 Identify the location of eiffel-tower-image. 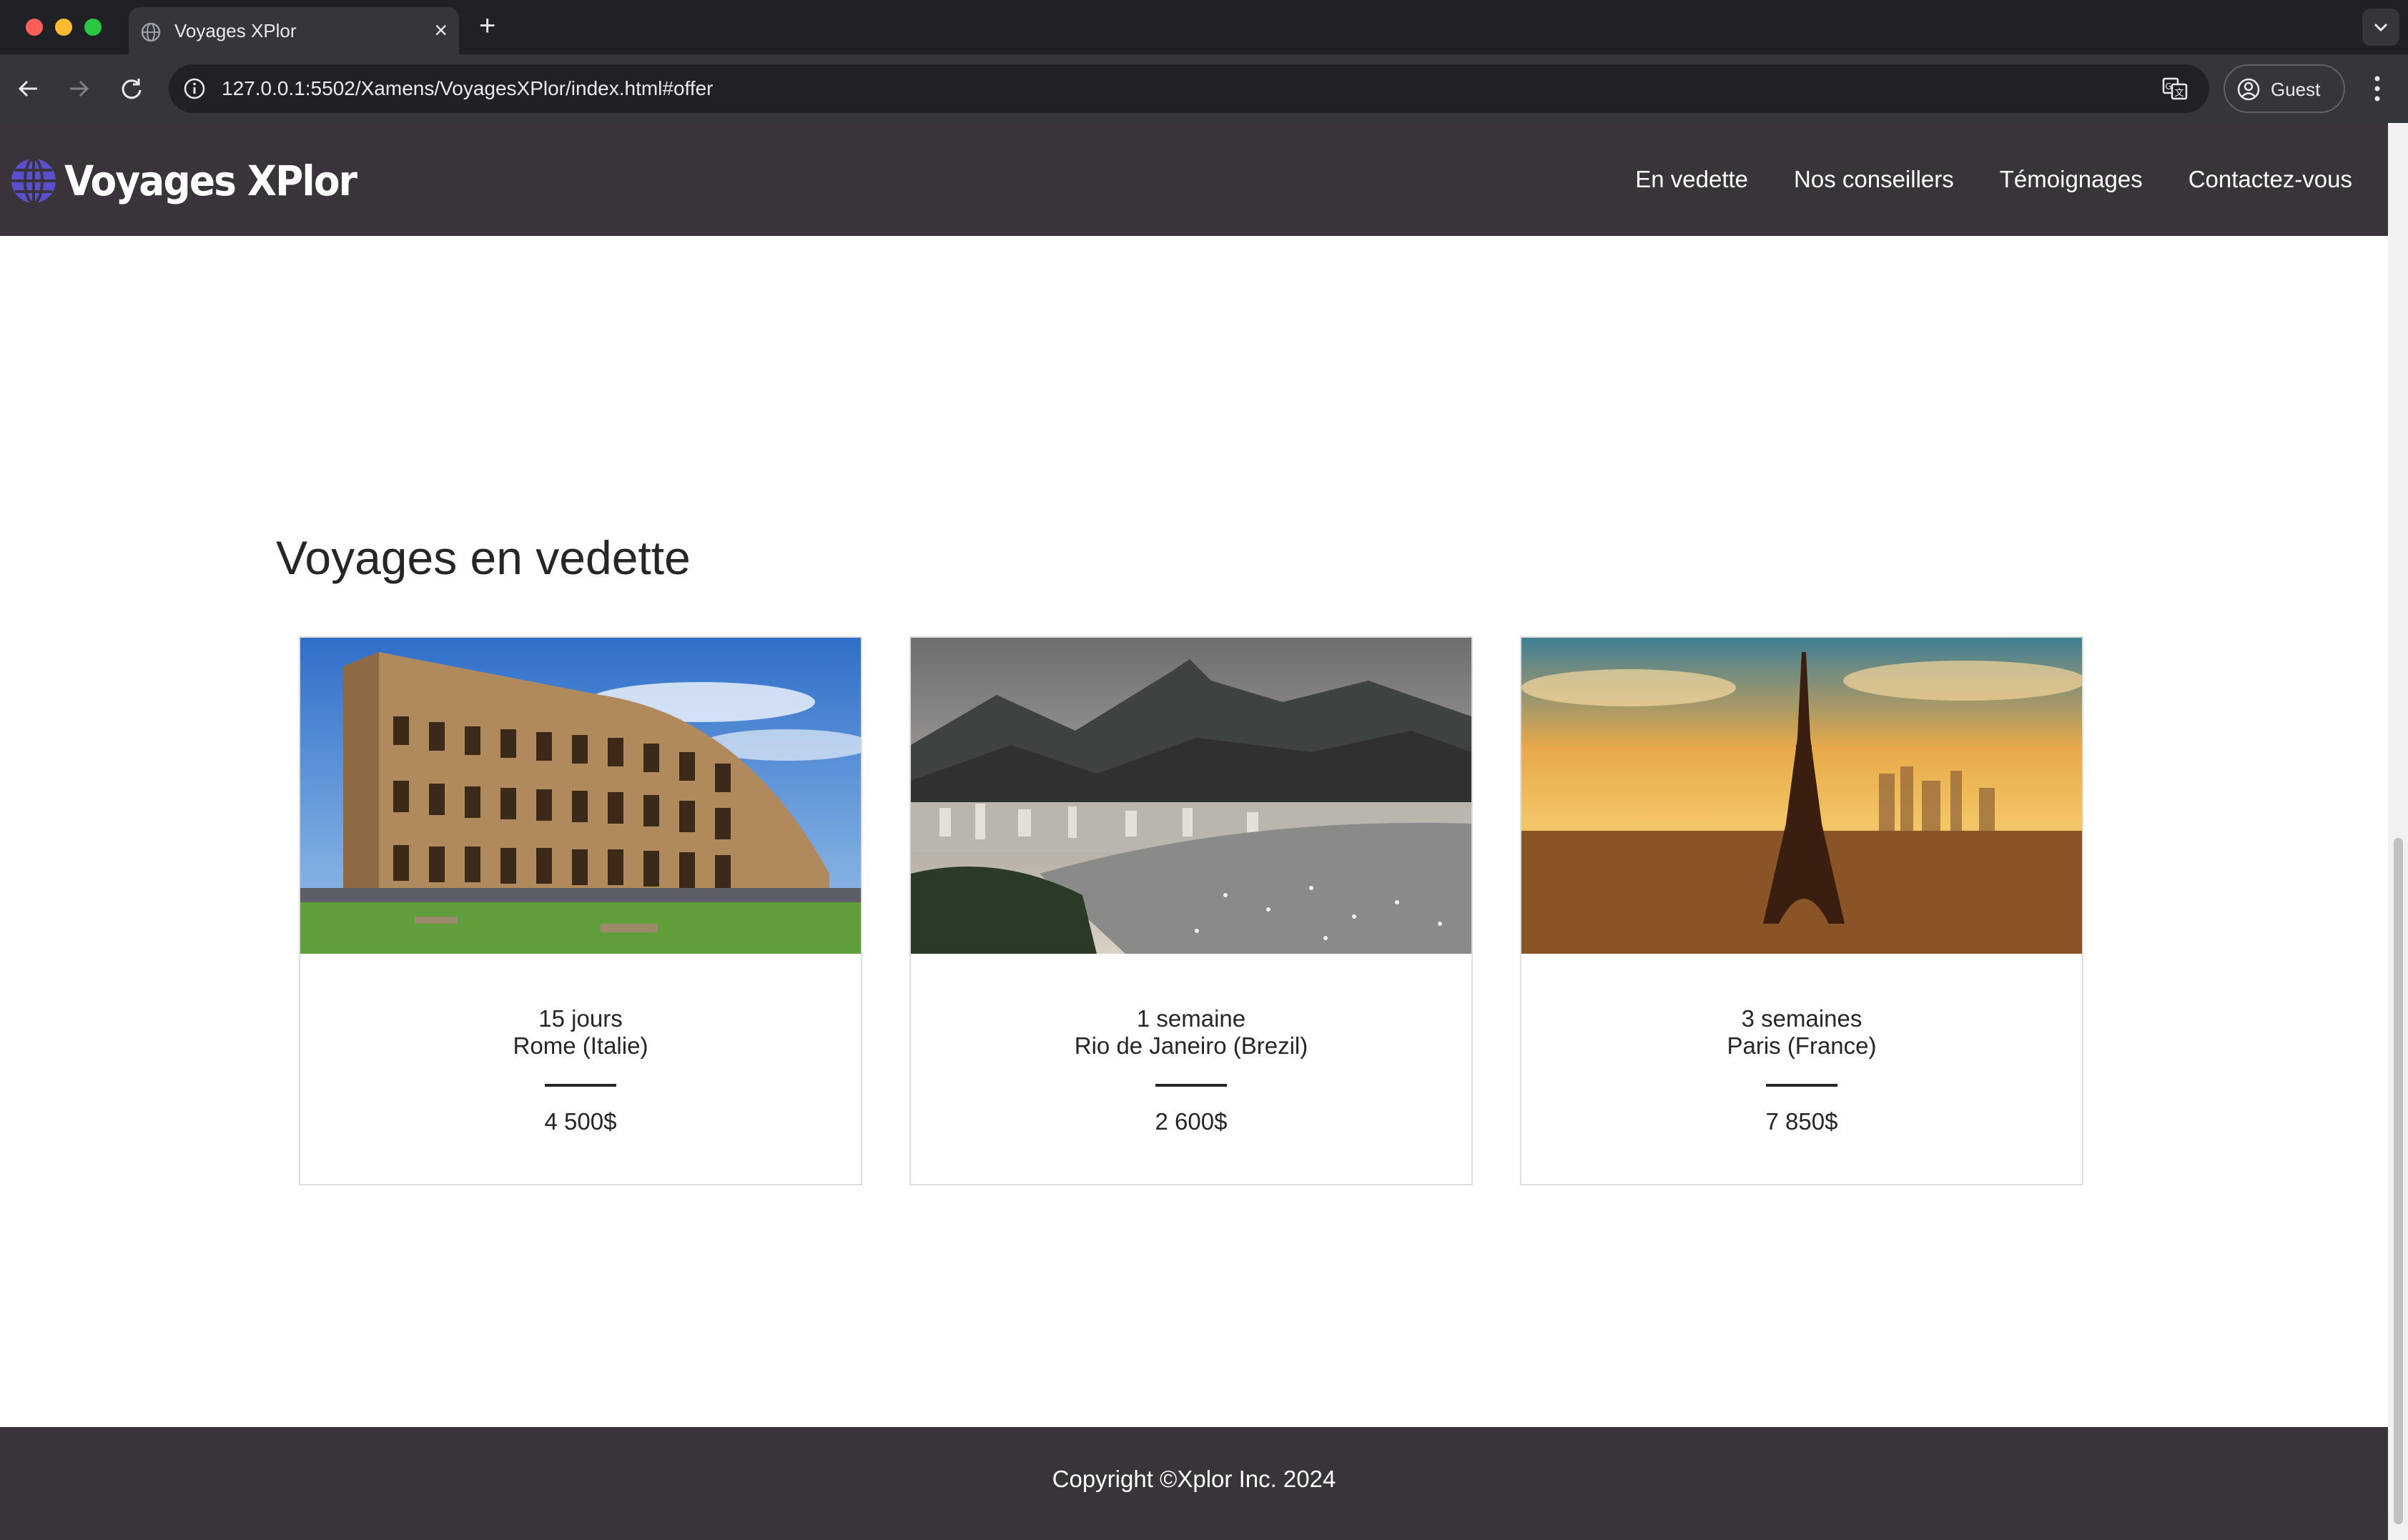
(1801, 796).